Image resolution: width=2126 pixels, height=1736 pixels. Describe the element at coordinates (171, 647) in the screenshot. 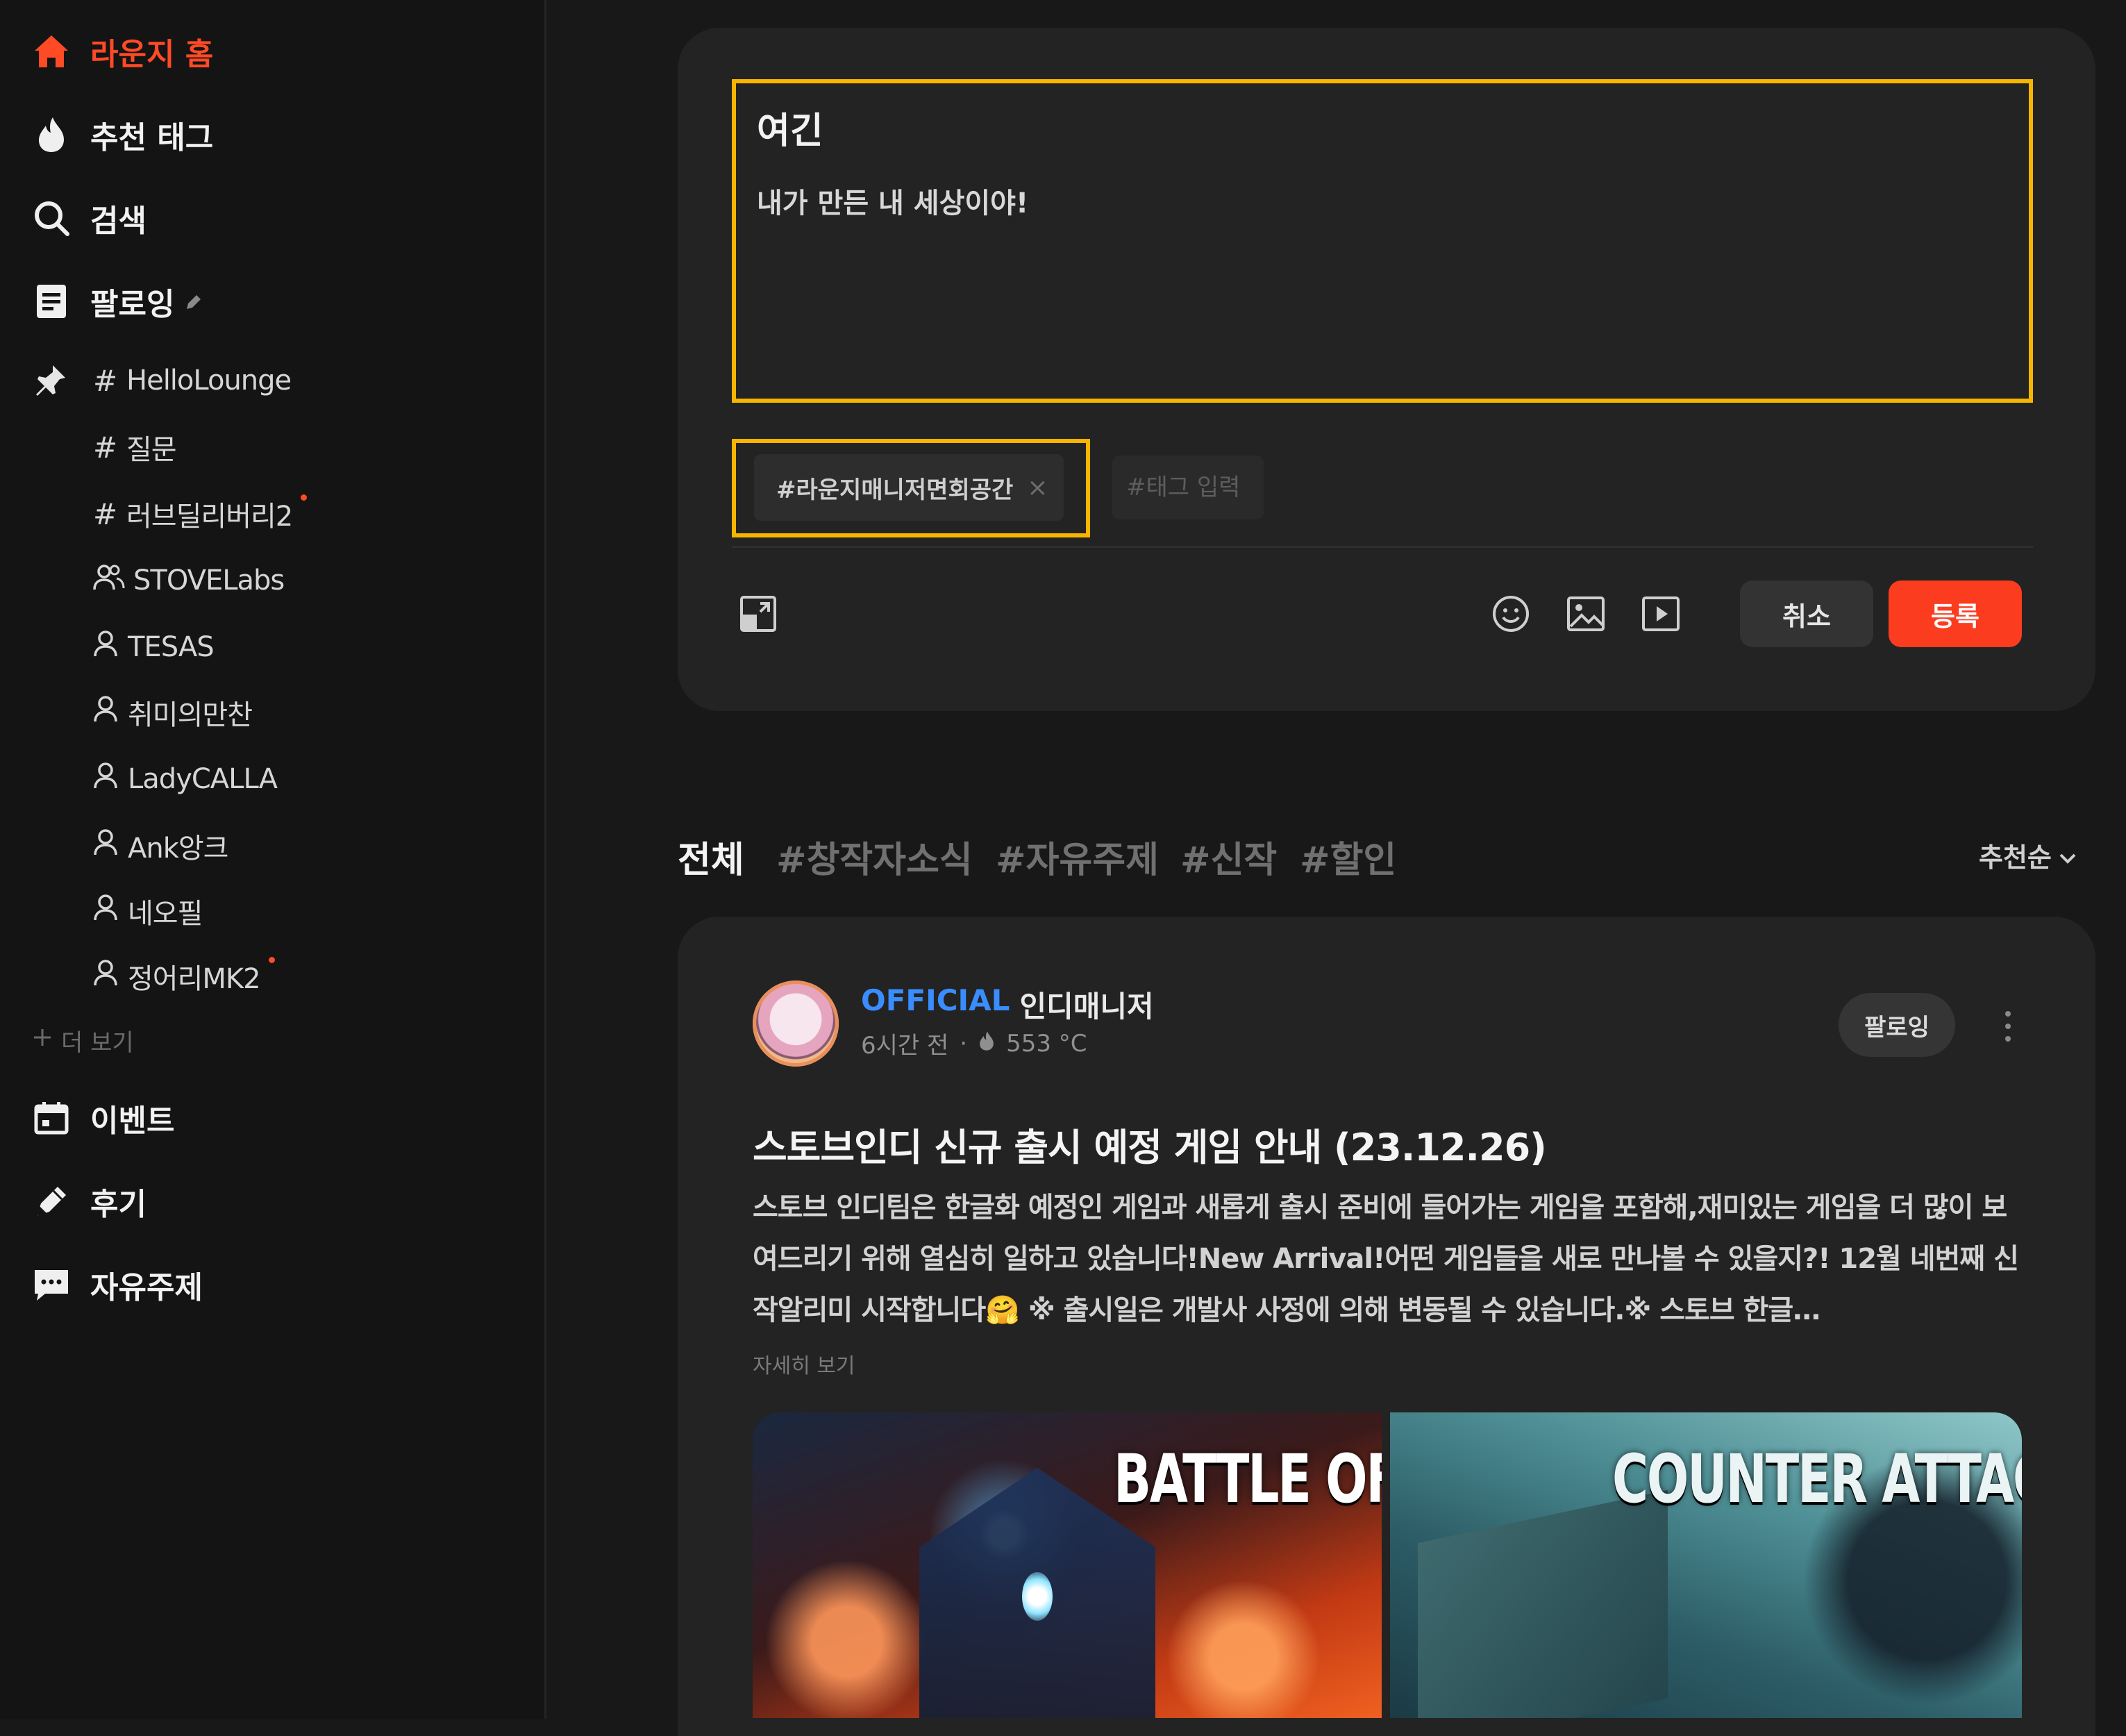

I see `following-item-label: TESAS` at that location.